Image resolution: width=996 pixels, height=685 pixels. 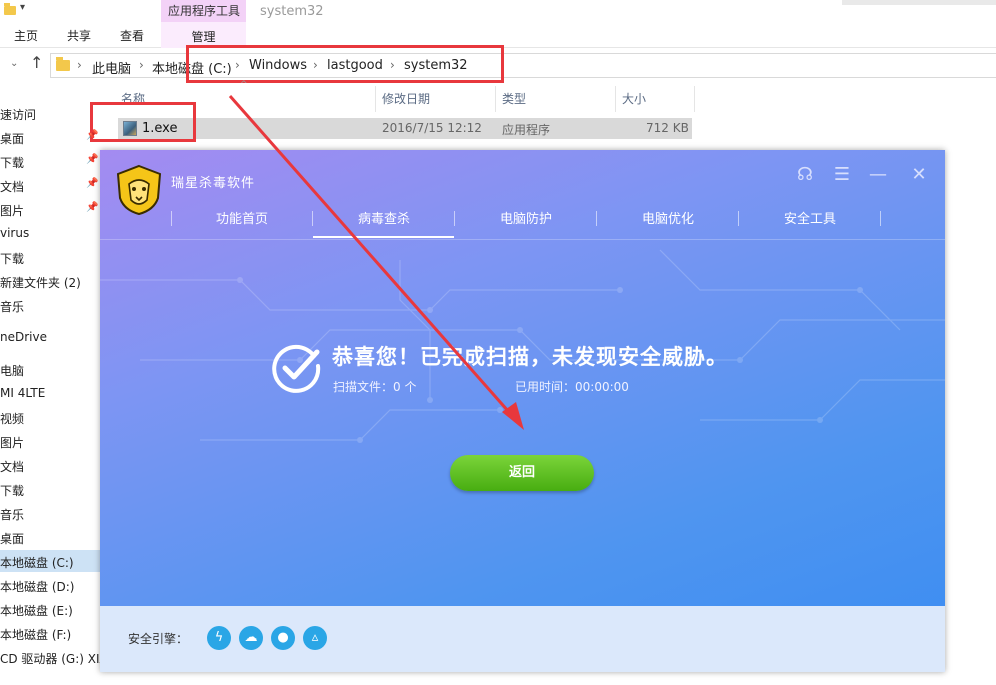 I want to click on explorer-ribbon: ▾ 应用程序工具 system32 主页 共享 查看 管理, so click(x=498, y=24).